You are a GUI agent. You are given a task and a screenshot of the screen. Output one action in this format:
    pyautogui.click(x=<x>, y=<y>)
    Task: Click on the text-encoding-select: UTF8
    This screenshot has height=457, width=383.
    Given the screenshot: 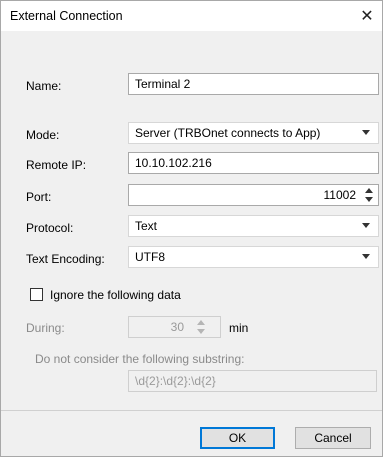 What is the action you would take?
    pyautogui.click(x=253, y=257)
    